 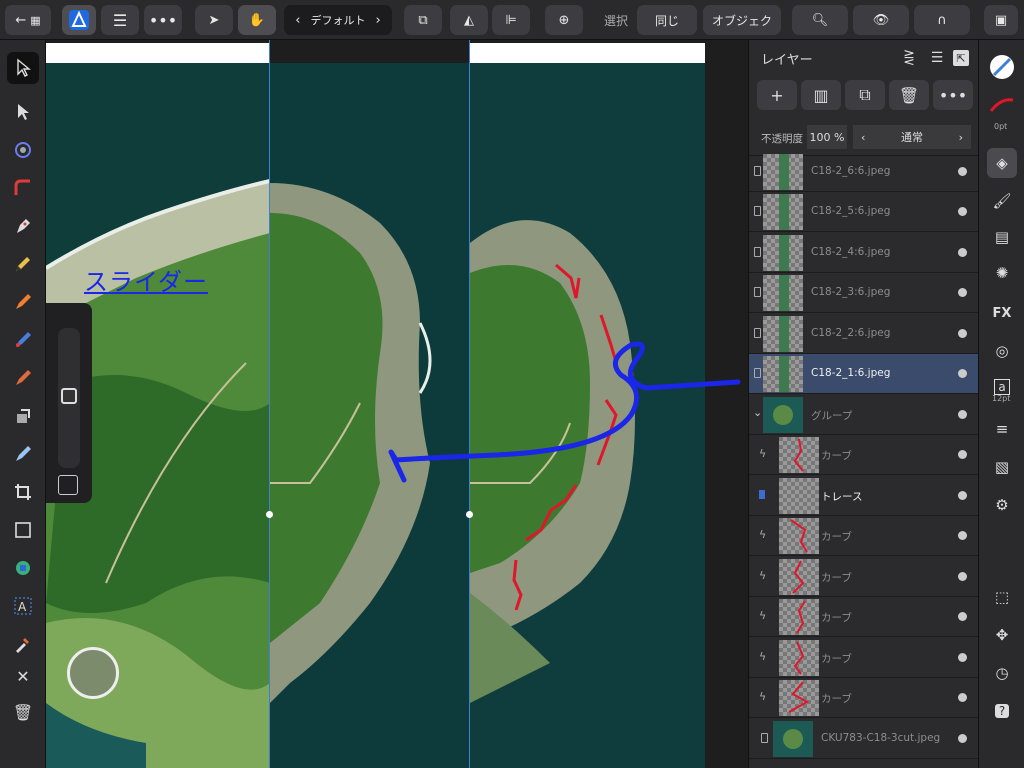 I want to click on history-studio-button: ◷, so click(x=1002, y=673).